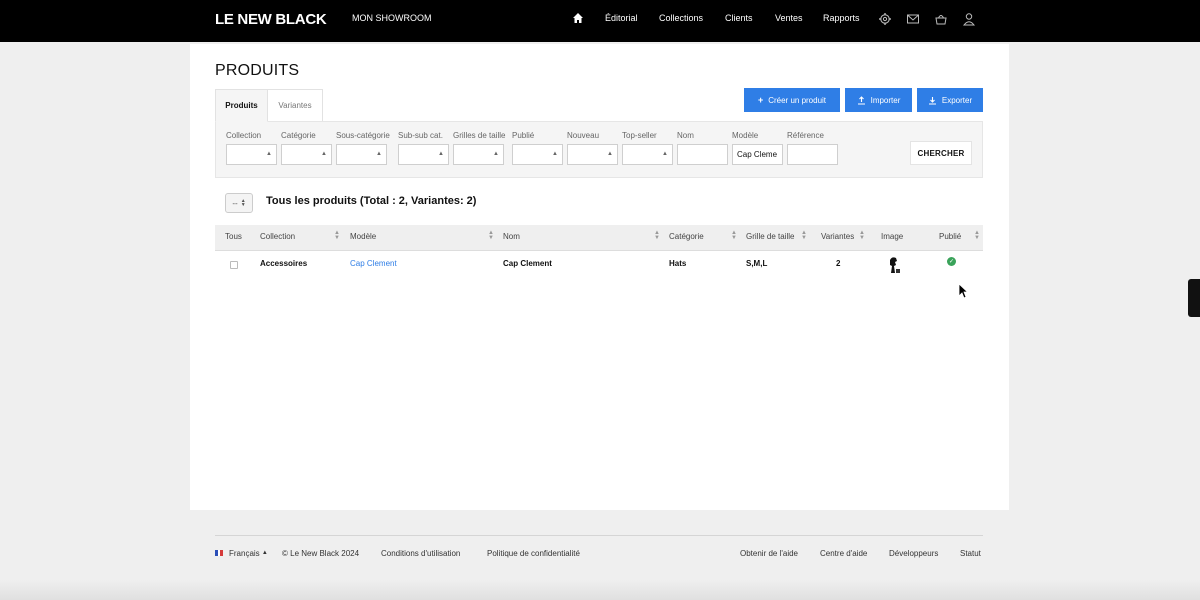 The height and width of the screenshot is (600, 1200). What do you see at coordinates (363, 236) in the screenshot?
I see `col-modele: Modèle` at bounding box center [363, 236].